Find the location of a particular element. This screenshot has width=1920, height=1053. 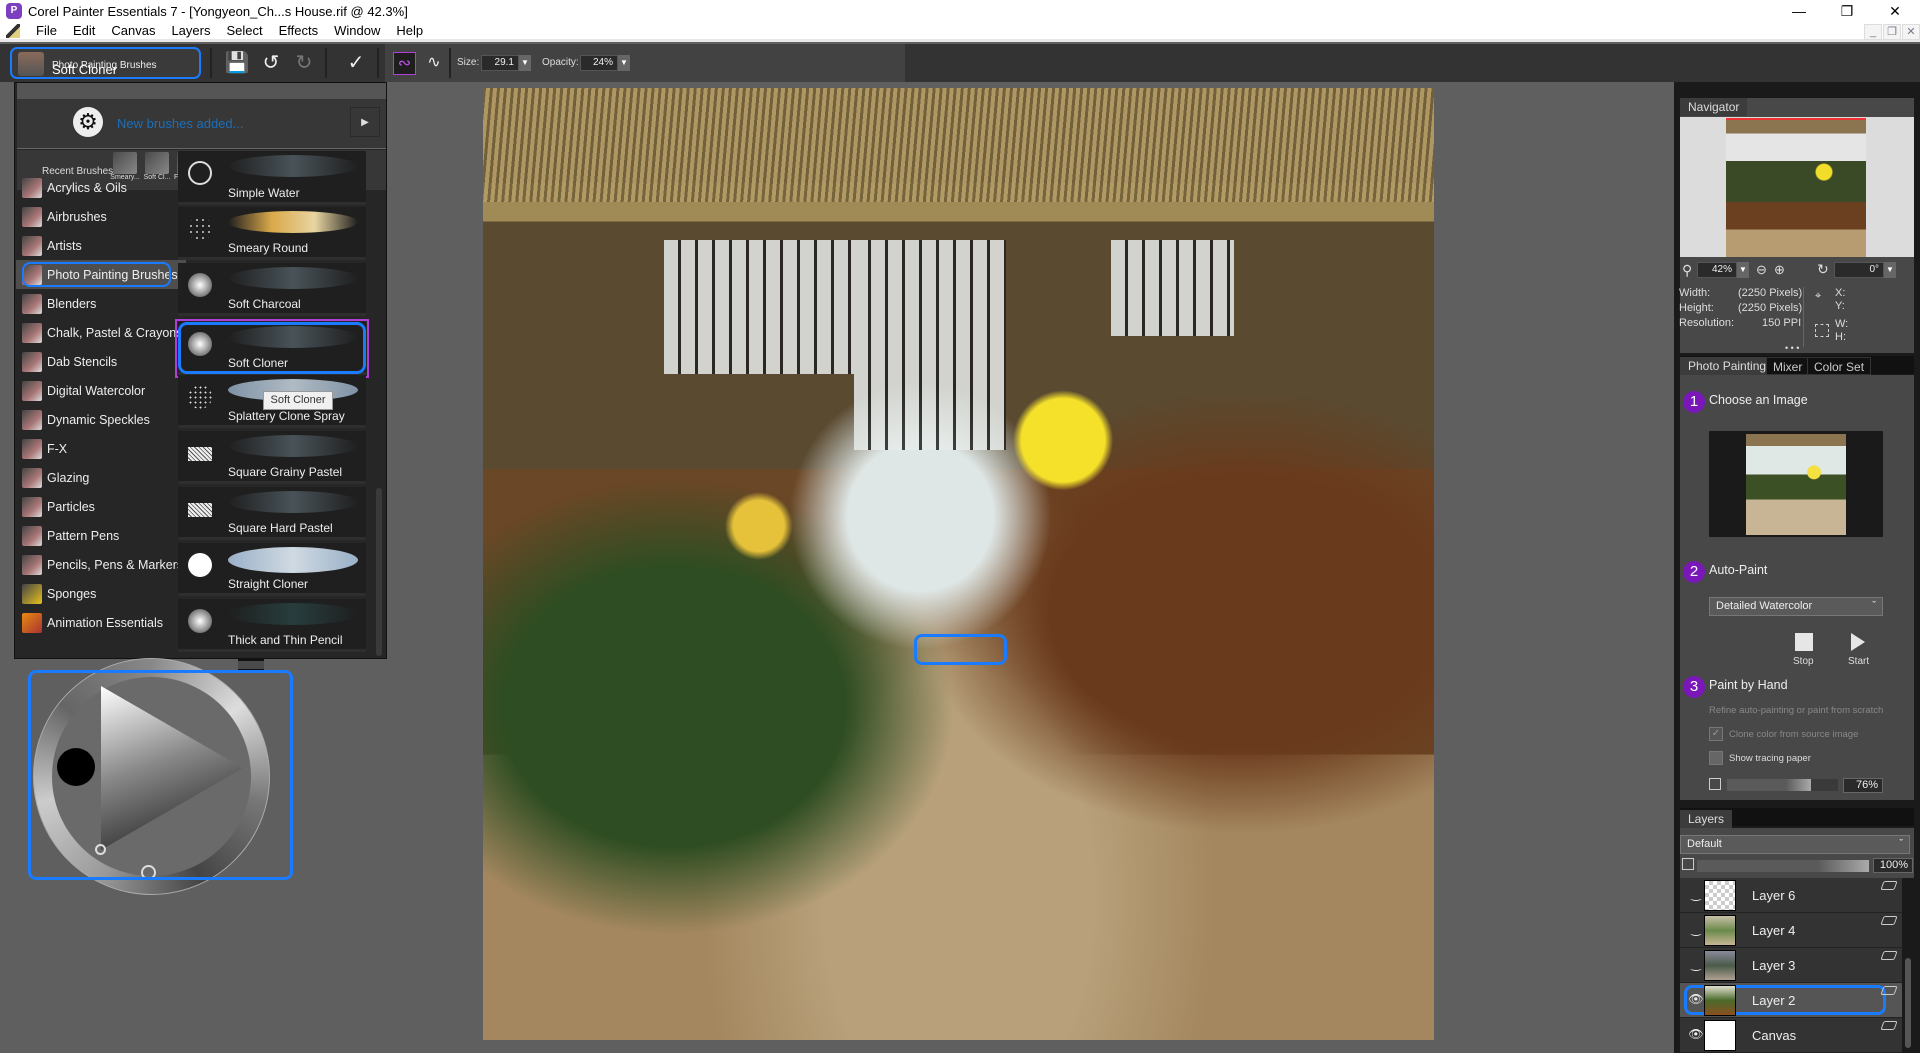

tab-mixer: Mixer is located at coordinates (1788, 366).